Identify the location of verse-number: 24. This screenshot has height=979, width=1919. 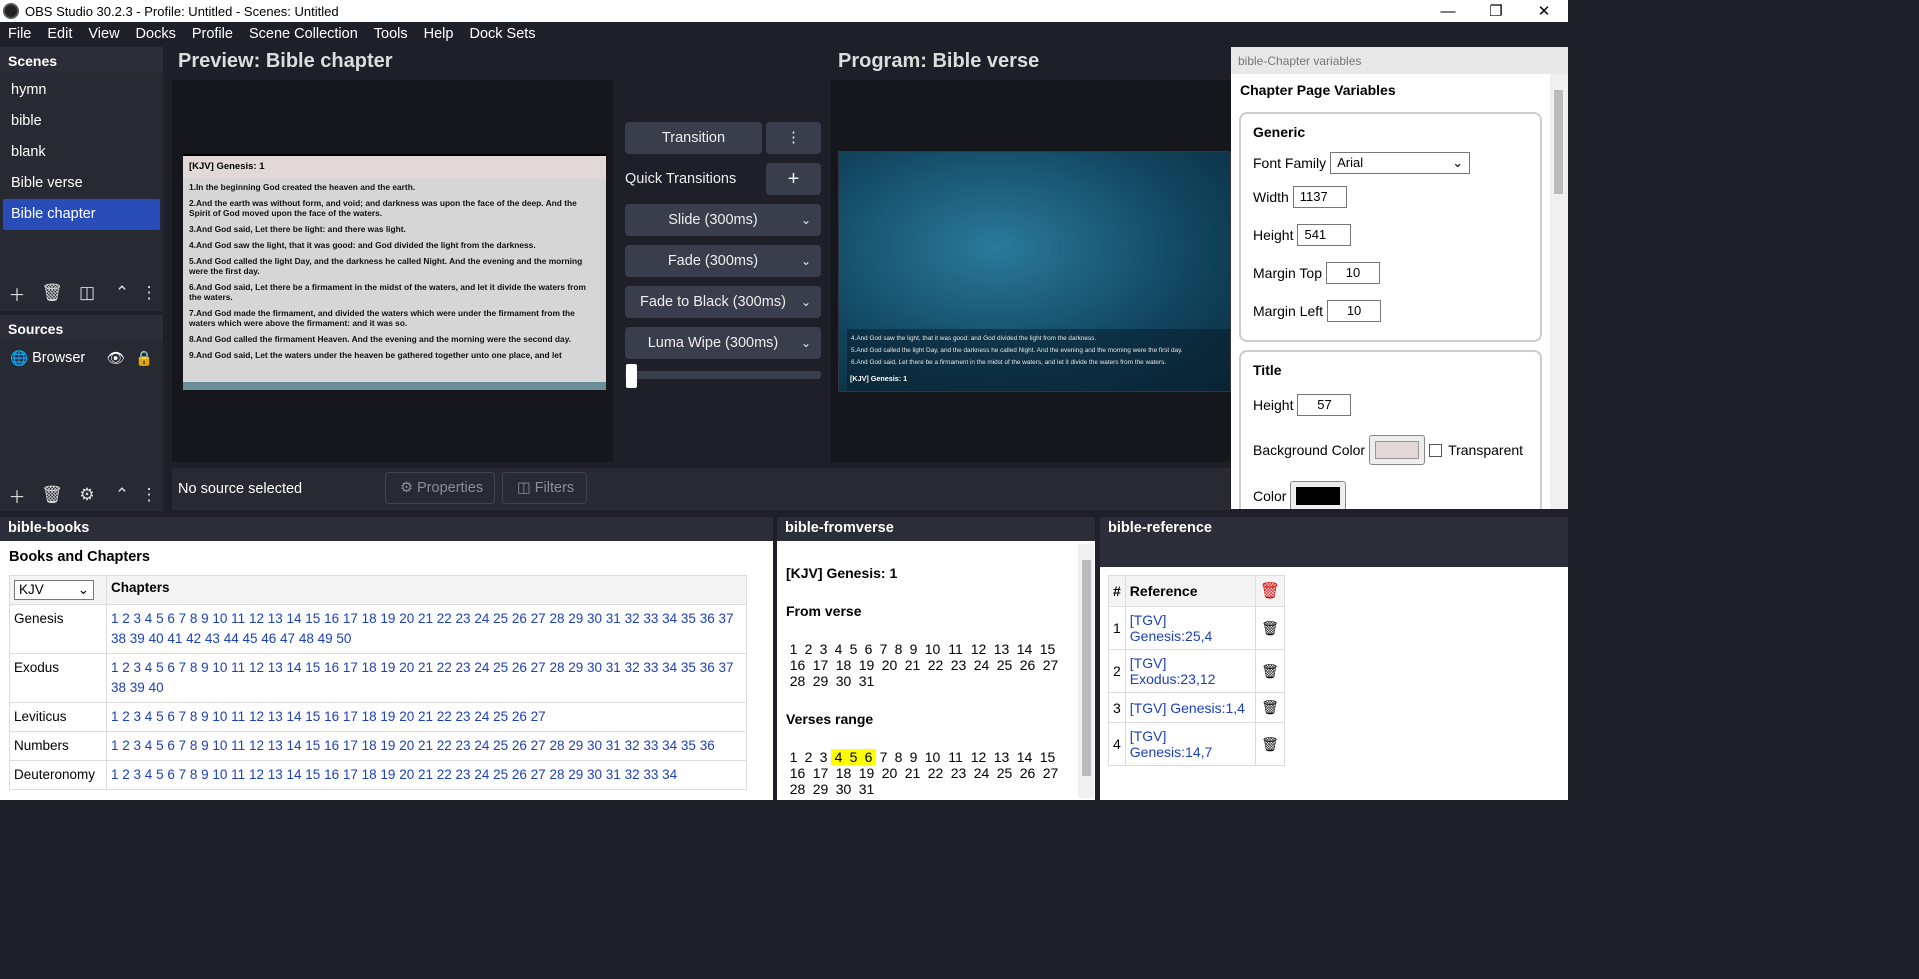
(981, 773).